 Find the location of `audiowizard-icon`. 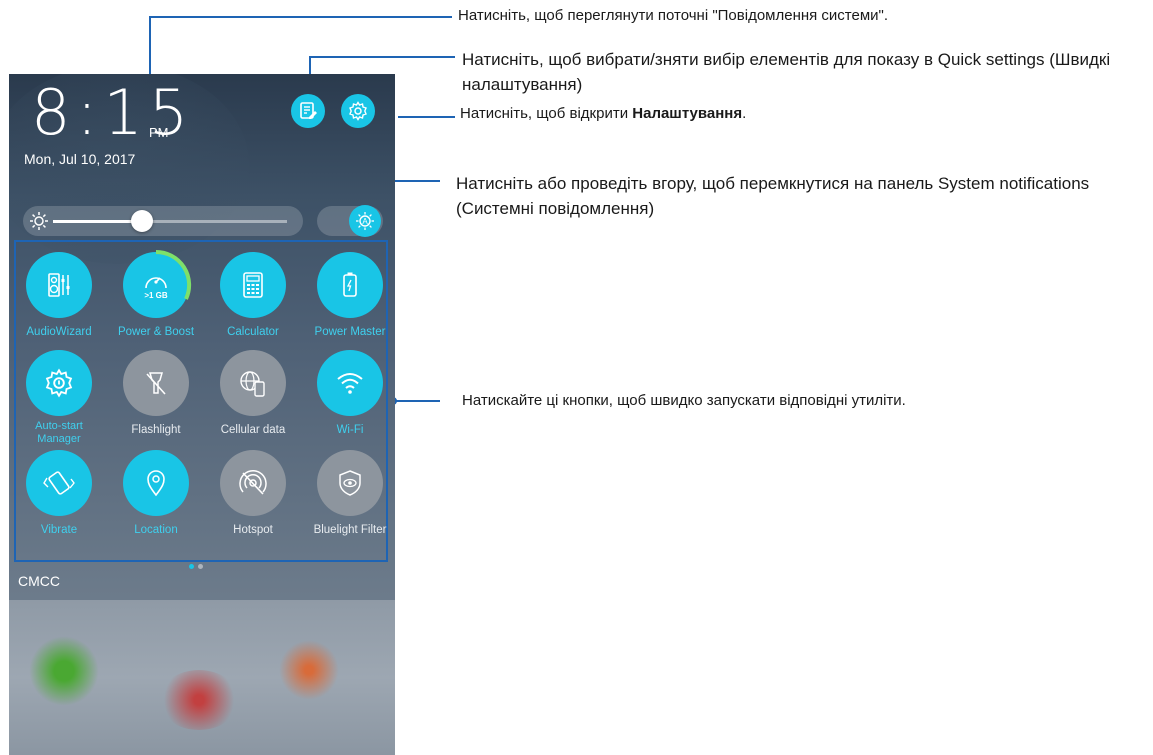

audiowizard-icon is located at coordinates (59, 285).